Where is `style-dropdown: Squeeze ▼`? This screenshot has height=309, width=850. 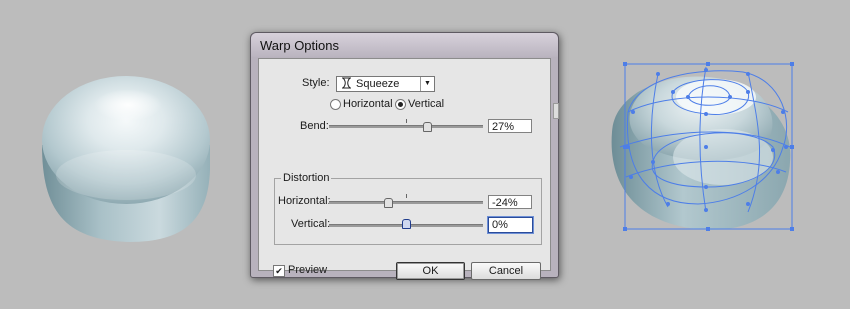
style-dropdown: Squeeze ▼ is located at coordinates (385, 84).